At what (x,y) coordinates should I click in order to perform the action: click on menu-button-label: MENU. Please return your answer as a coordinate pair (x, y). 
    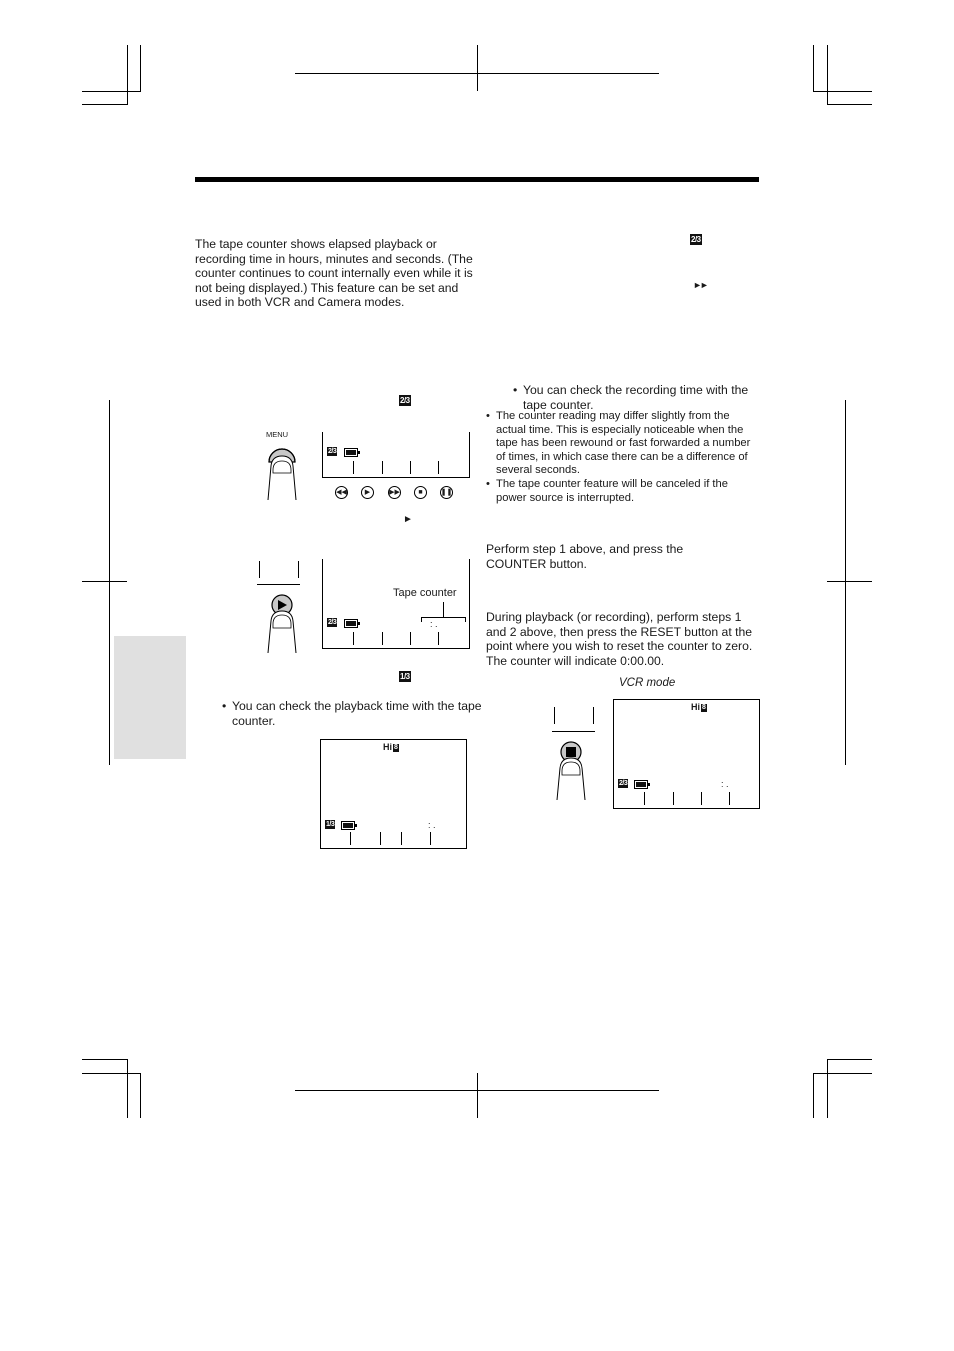
    Looking at the image, I should click on (277, 434).